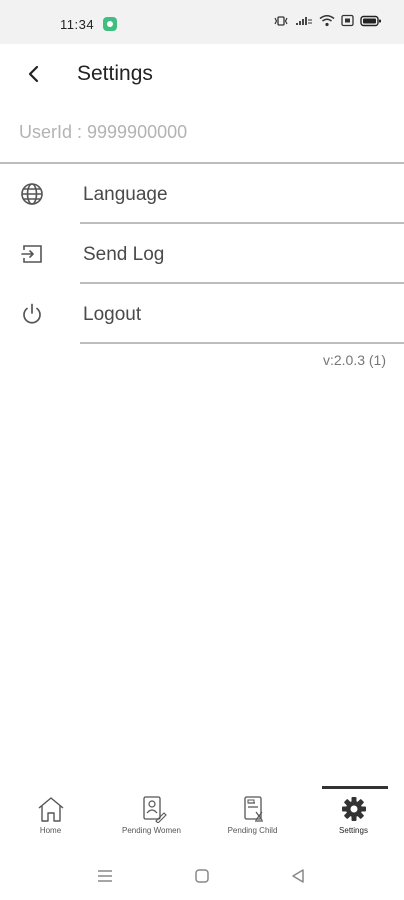  Describe the element at coordinates (151, 830) in the screenshot. I see `nav-label: Pending Women` at that location.